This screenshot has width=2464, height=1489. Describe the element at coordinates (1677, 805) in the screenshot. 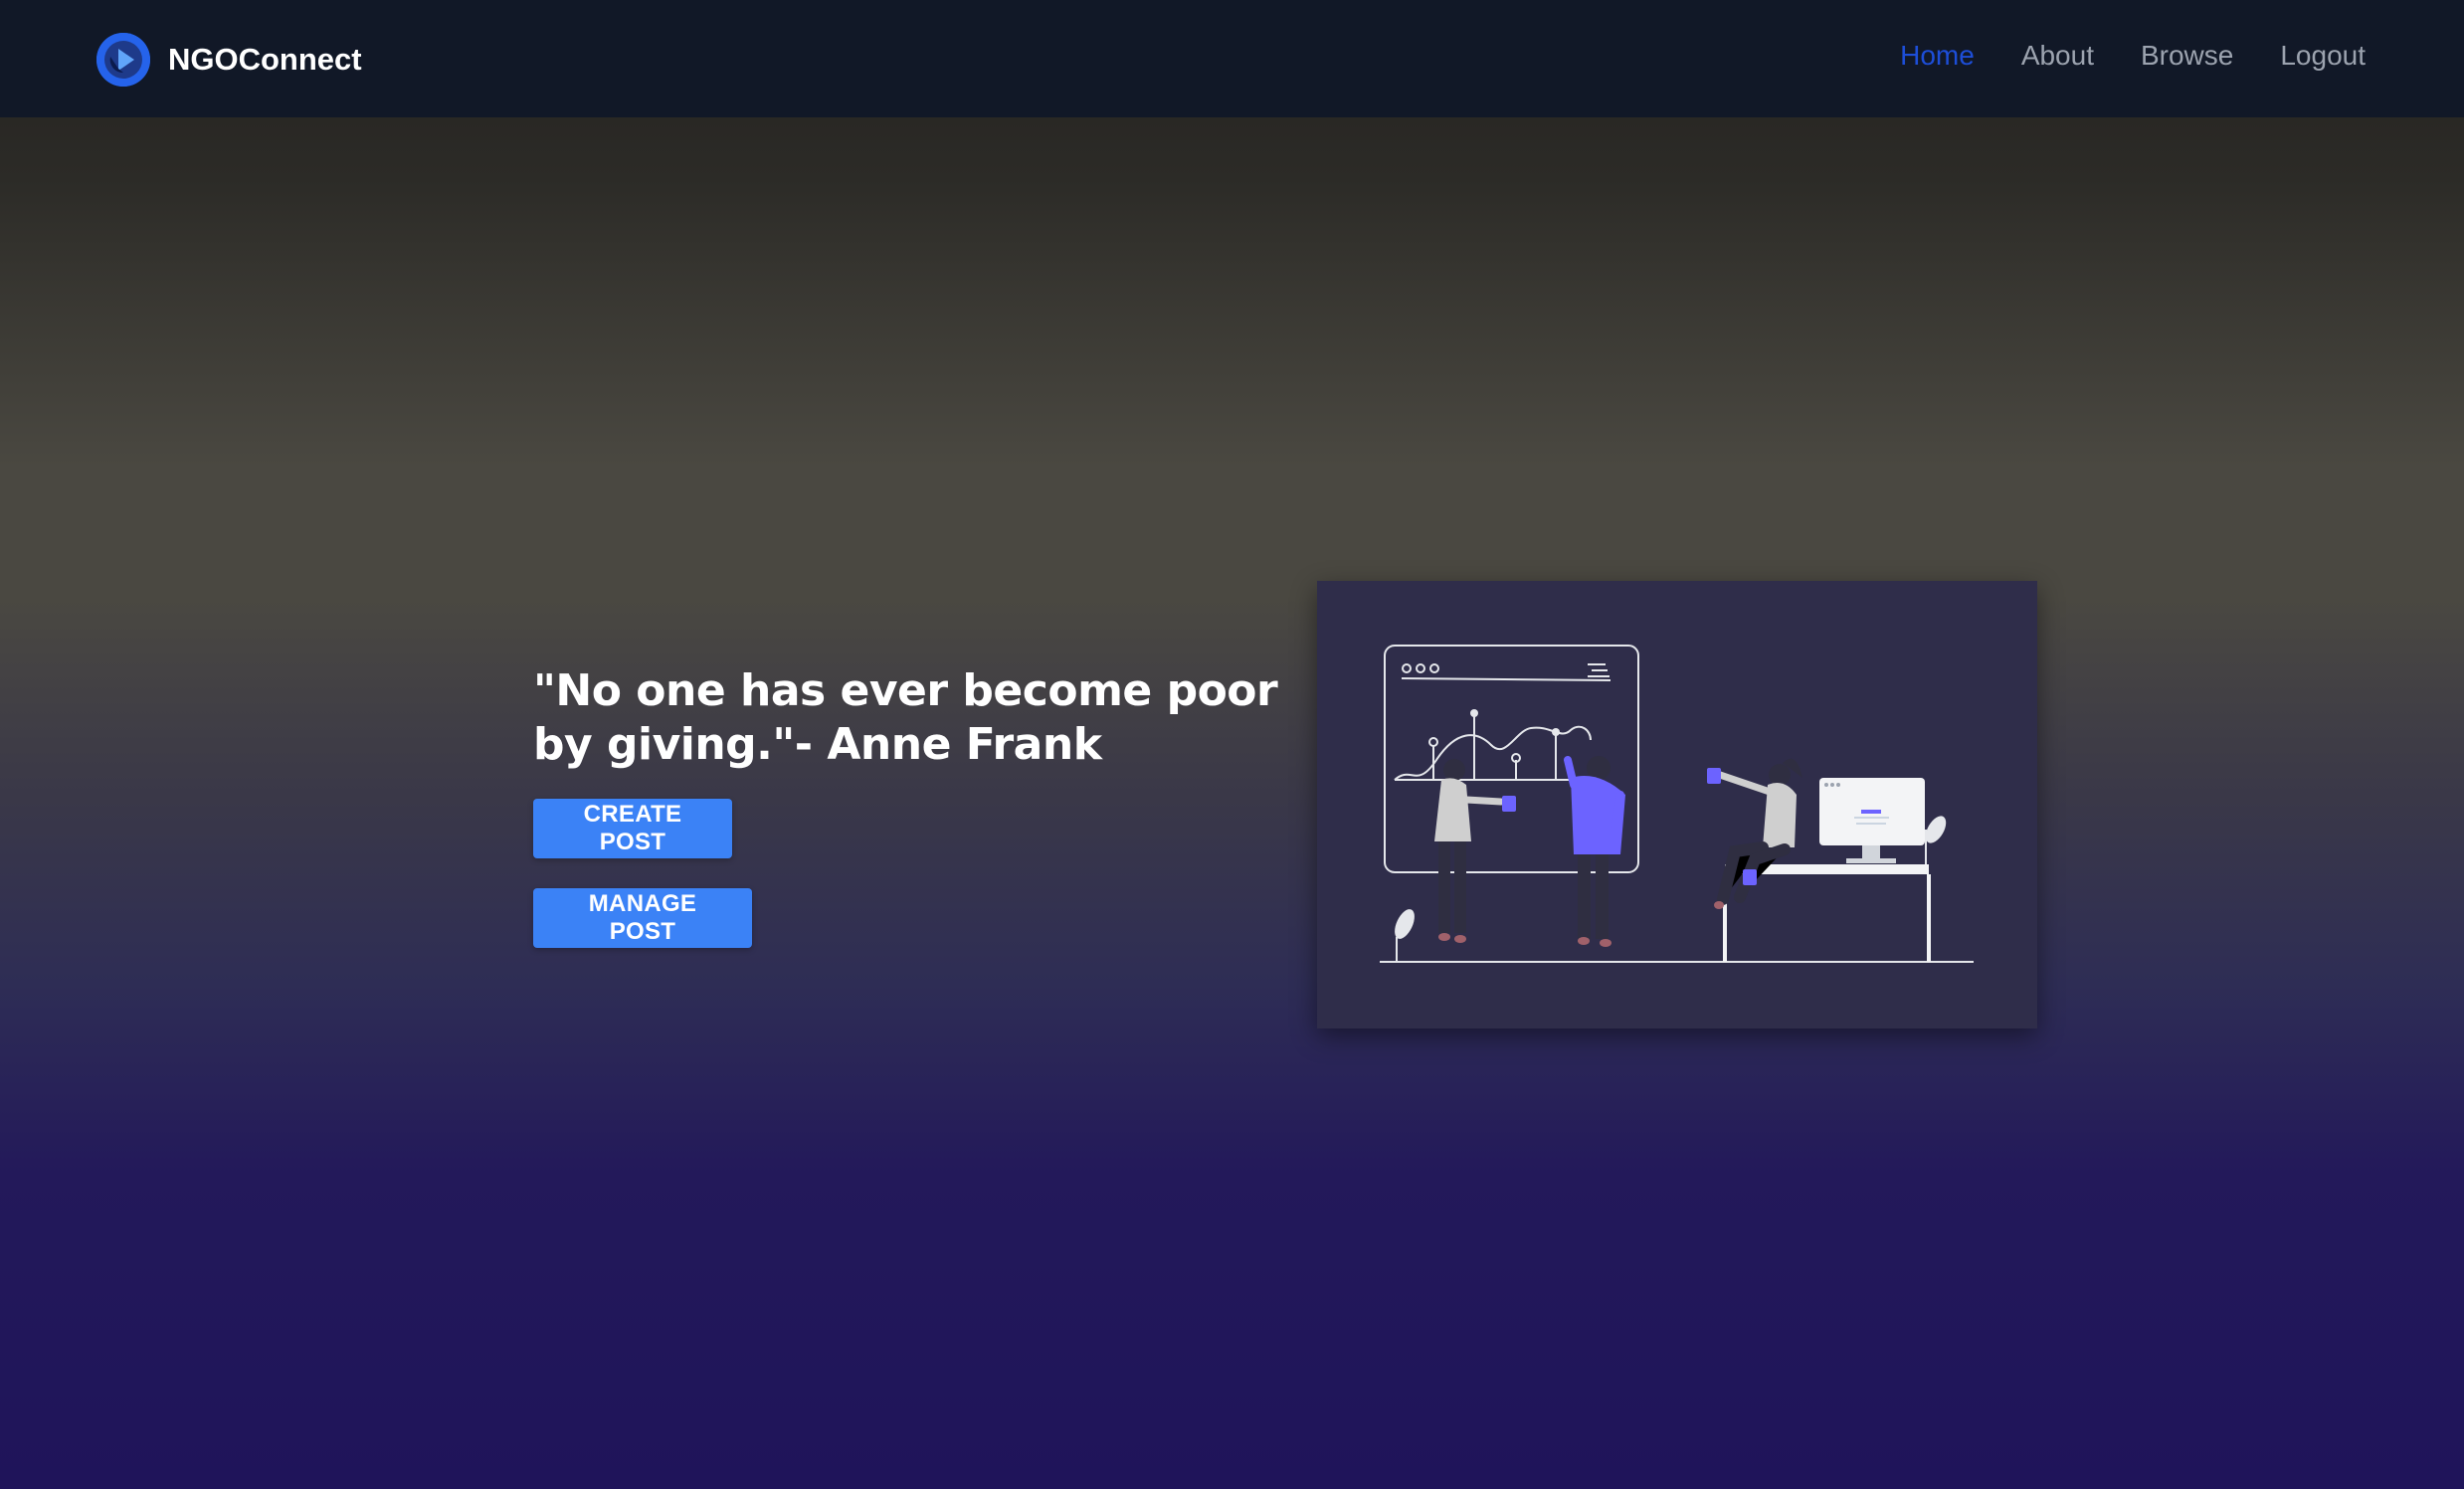

I see `team-collaboration-illustration` at that location.